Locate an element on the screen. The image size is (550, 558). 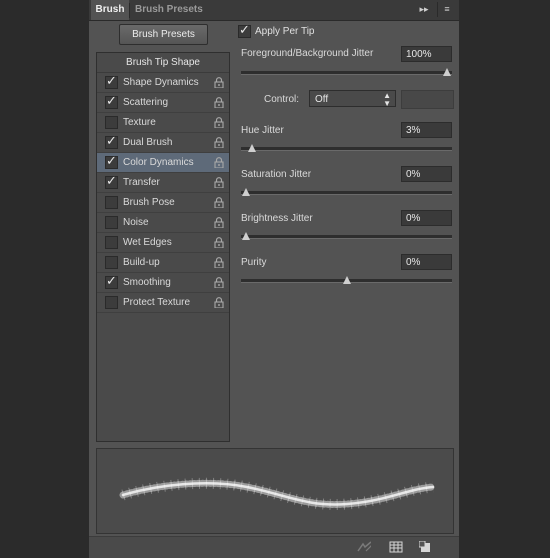
fg-bg-jitter-field: 100% is located at coordinates (426, 54).